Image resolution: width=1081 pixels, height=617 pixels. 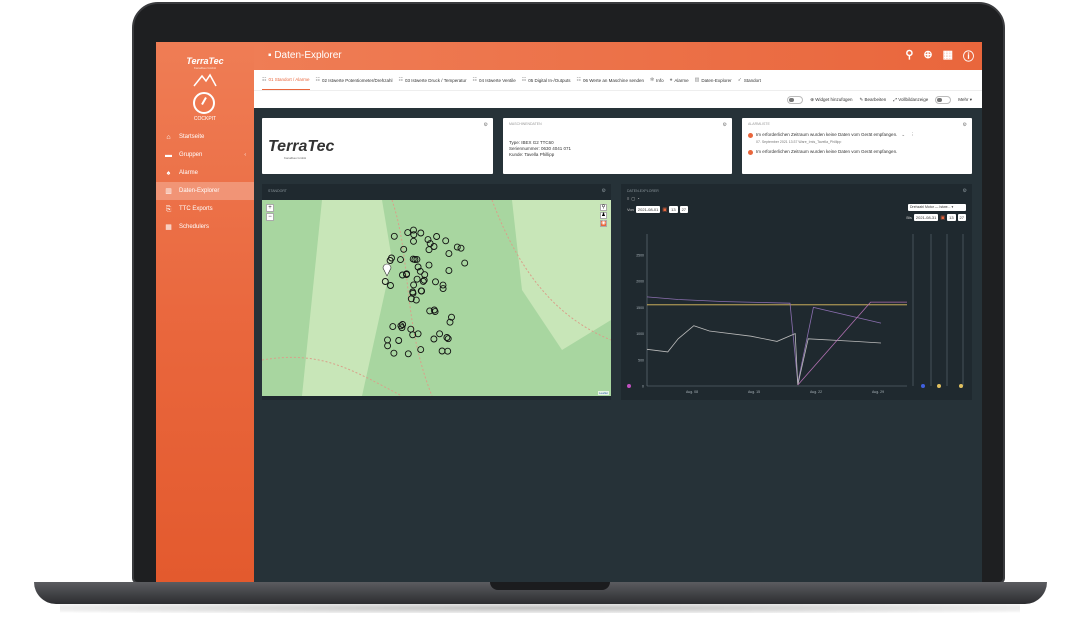 I want to click on tab-standort-alarme: ☷ 01 Standort / Alarme, so click(x=286, y=80).